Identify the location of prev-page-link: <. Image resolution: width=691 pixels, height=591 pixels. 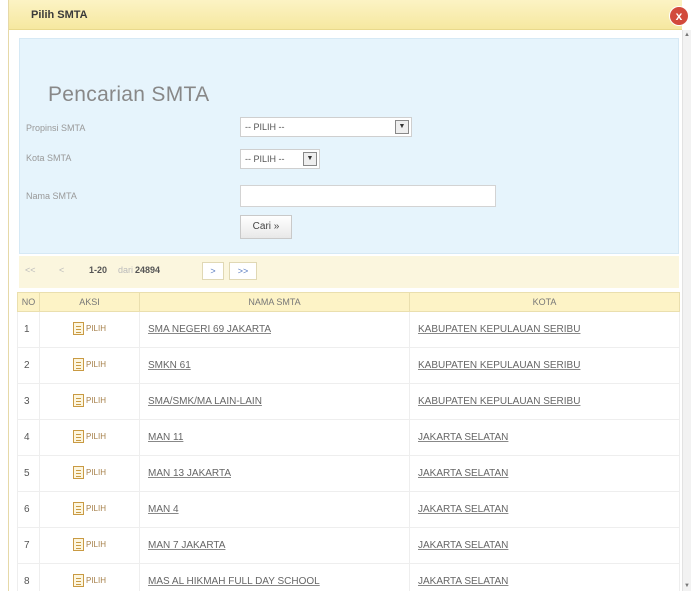
(61, 270).